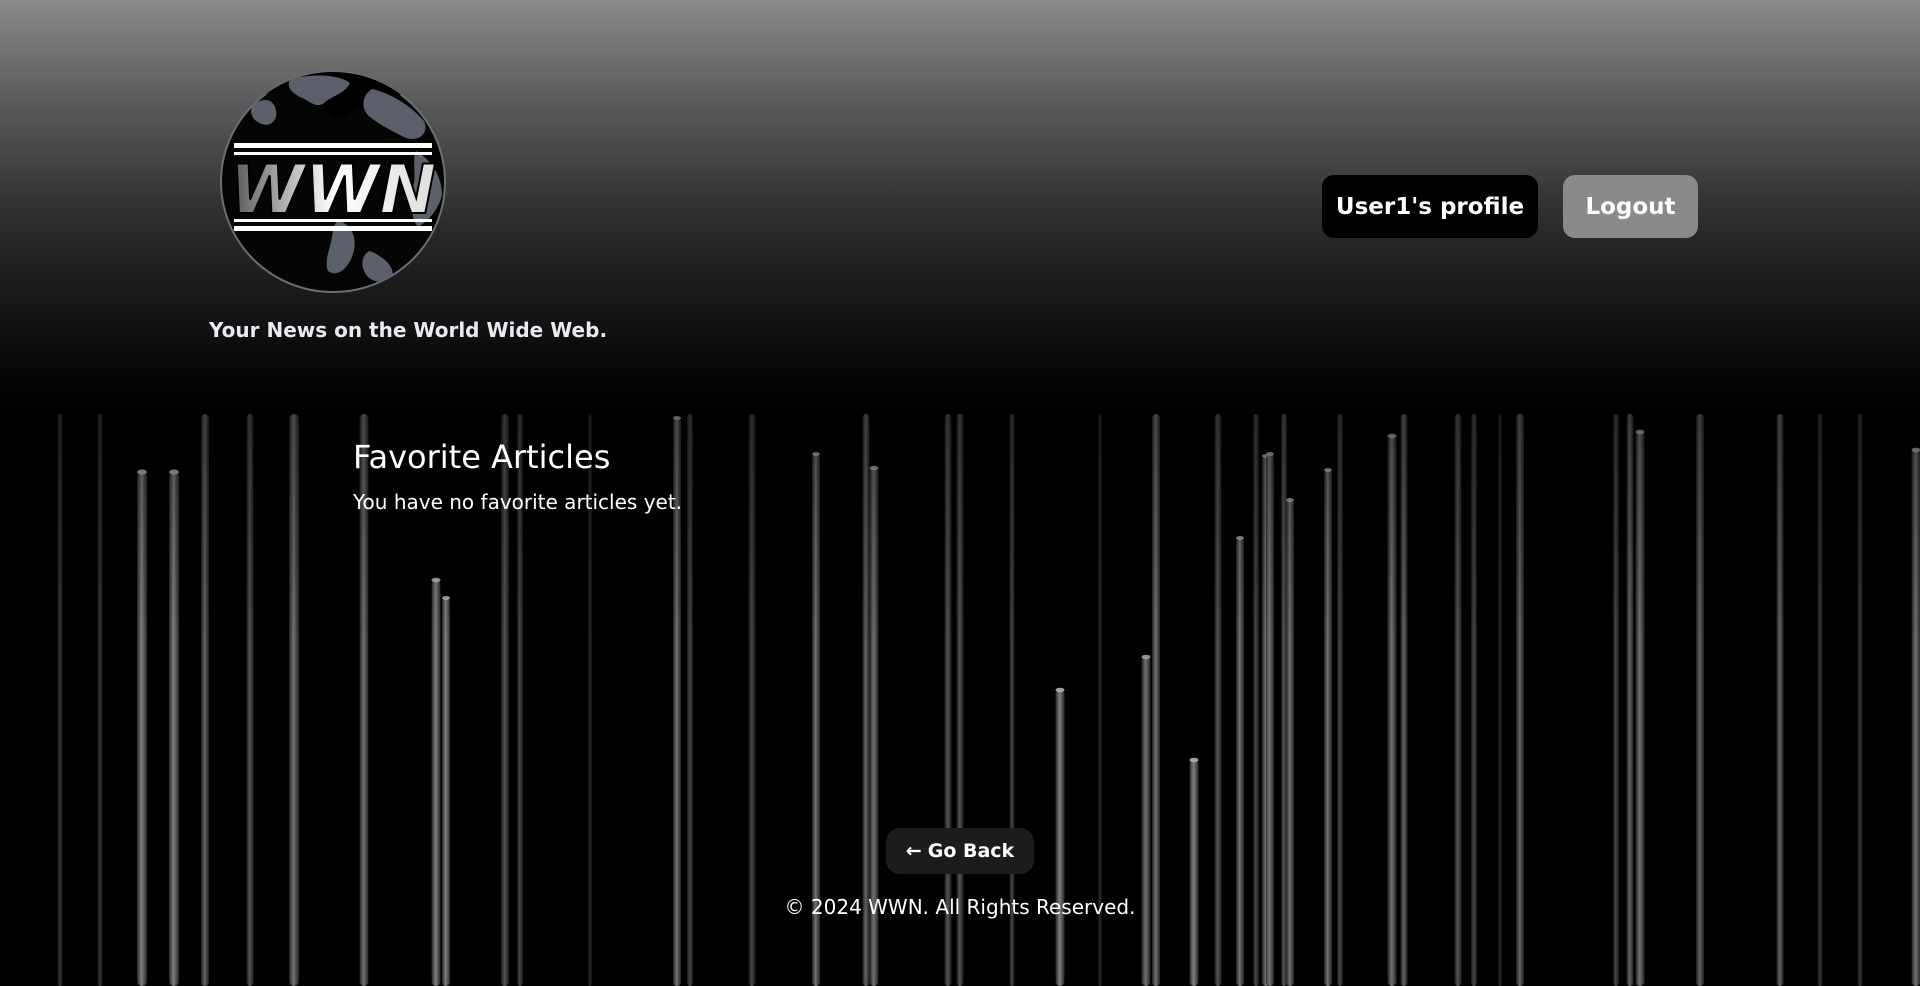 The width and height of the screenshot is (1920, 986). What do you see at coordinates (408, 330) in the screenshot?
I see `site-tagline: Your News on the World Wide Web.` at bounding box center [408, 330].